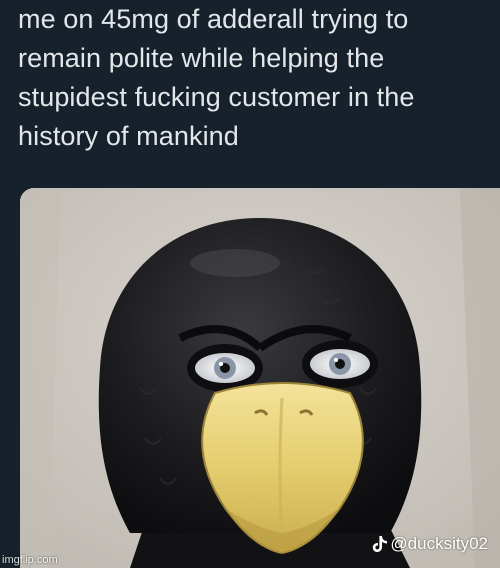 This screenshot has height=568, width=500. What do you see at coordinates (30, 560) in the screenshot?
I see `imgflip-watermark: imgflip.com` at bounding box center [30, 560].